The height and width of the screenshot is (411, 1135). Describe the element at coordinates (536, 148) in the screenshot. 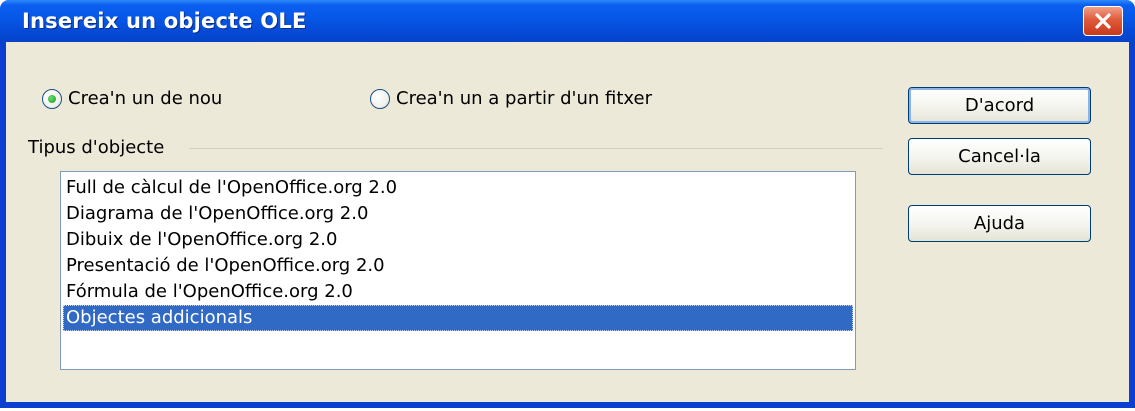

I see `group-divider` at that location.